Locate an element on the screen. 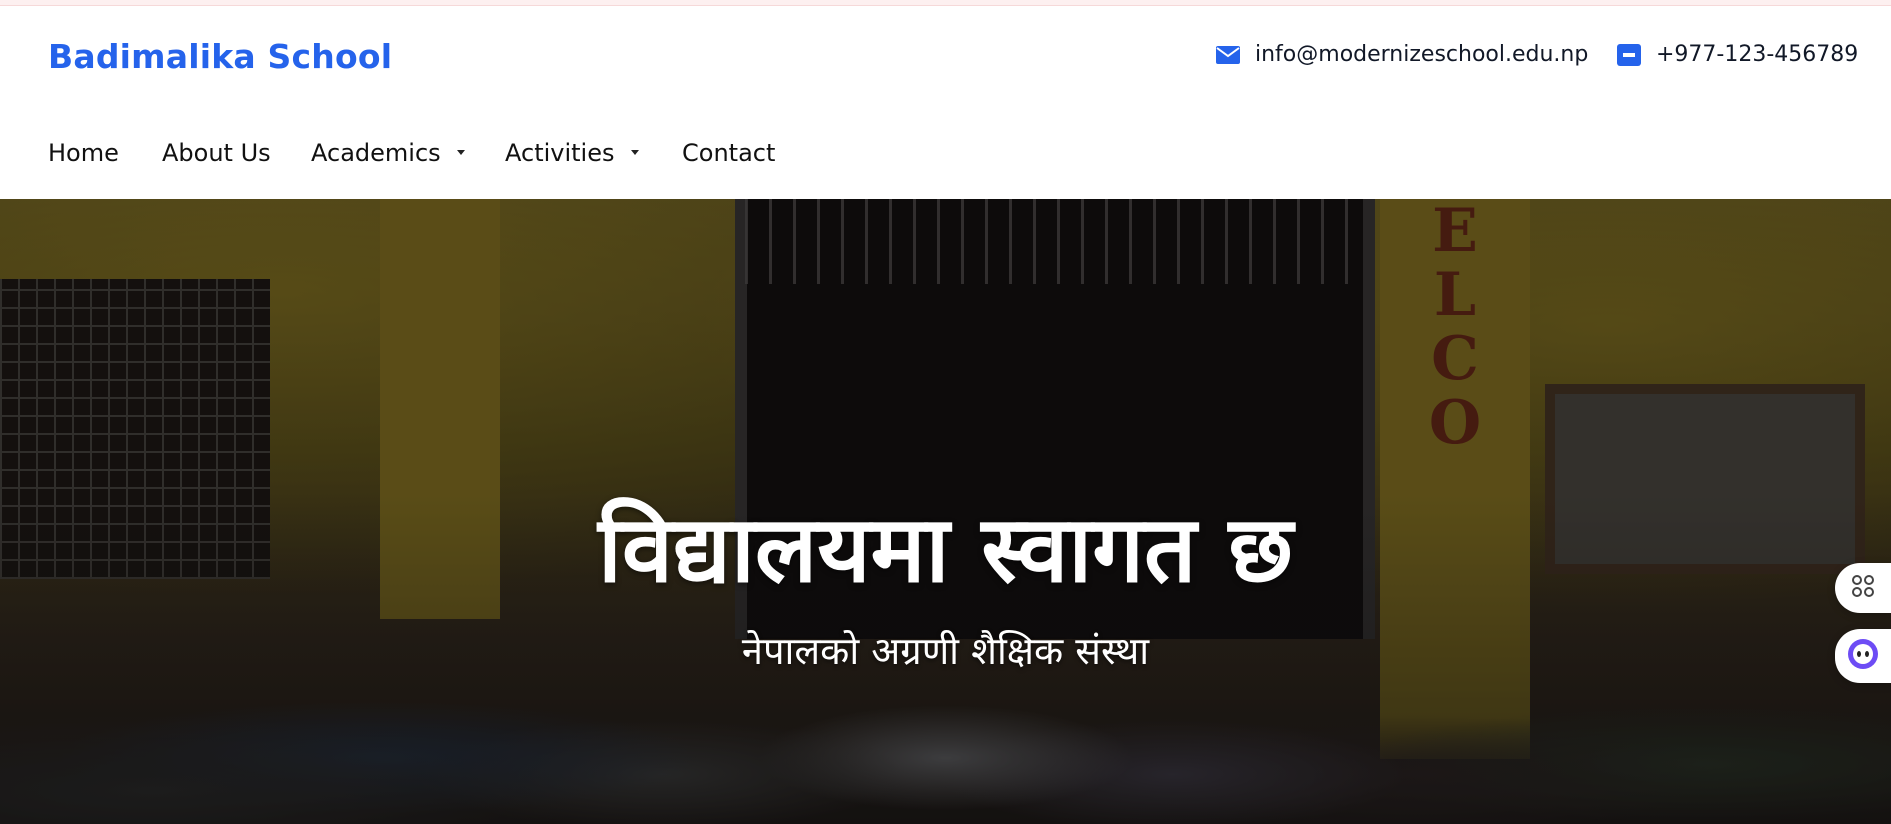  brand-logo-text: Badimalika School is located at coordinates (220, 56).